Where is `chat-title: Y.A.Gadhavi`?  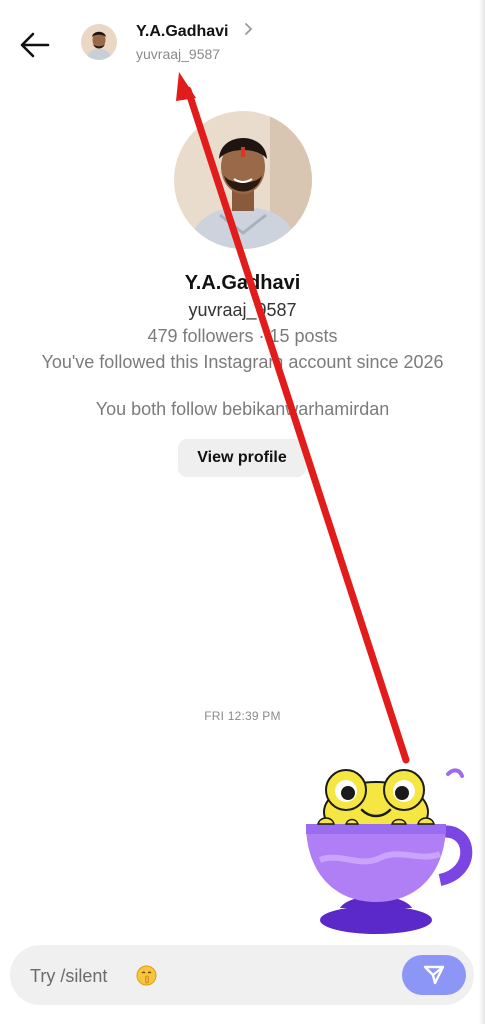 chat-title: Y.A.Gadhavi is located at coordinates (182, 32).